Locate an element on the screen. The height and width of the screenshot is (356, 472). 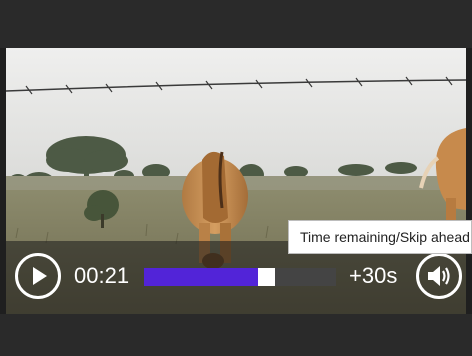
progress-thumb is located at coordinates (266, 277).